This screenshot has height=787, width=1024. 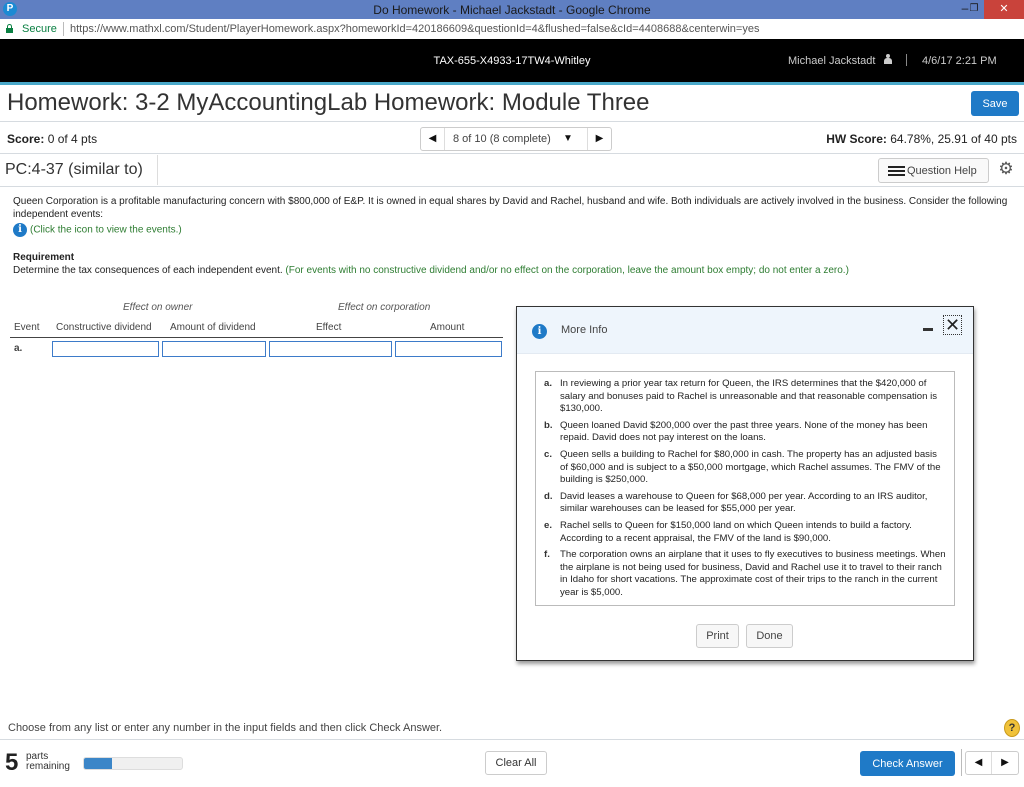 I want to click on group-header-corporation: Effect on corporation, so click(x=384, y=307).